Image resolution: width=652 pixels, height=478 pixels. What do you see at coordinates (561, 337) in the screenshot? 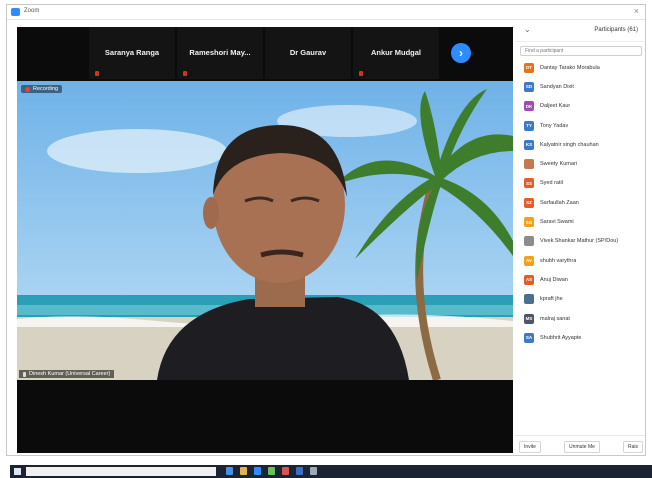
I see `participant-name: Shubhrit Ayyapte` at bounding box center [561, 337].